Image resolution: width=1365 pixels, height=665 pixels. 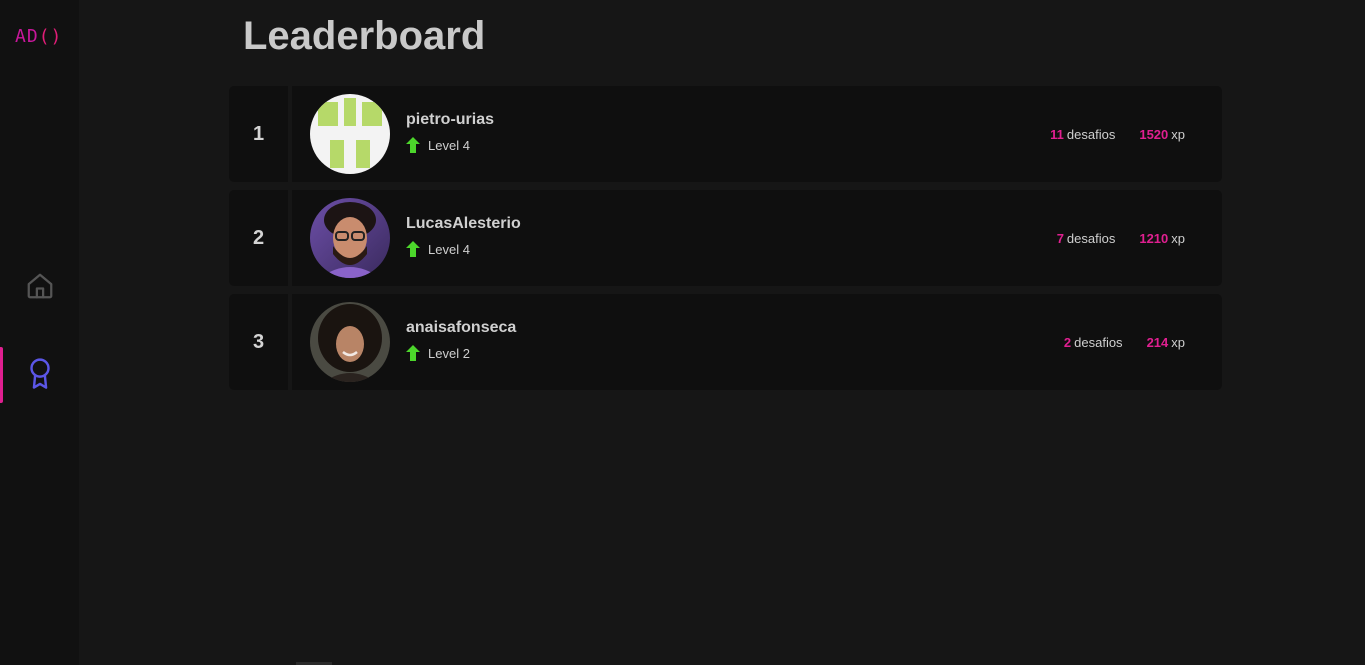 I want to click on position-number: 2, so click(x=258, y=237).